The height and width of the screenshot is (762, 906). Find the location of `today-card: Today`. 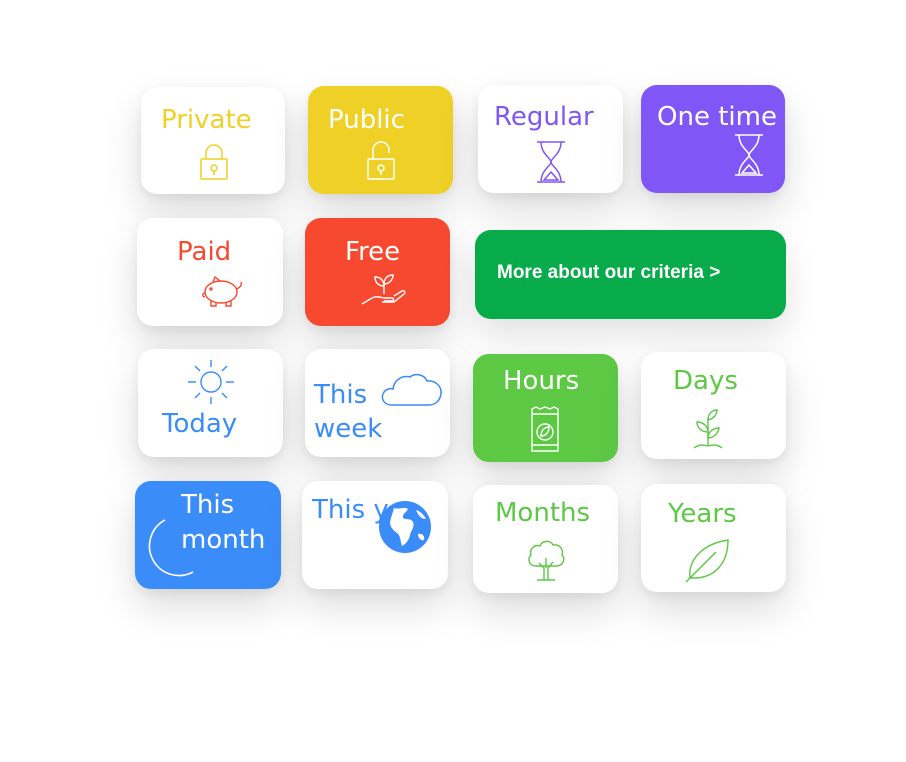

today-card: Today is located at coordinates (210, 403).